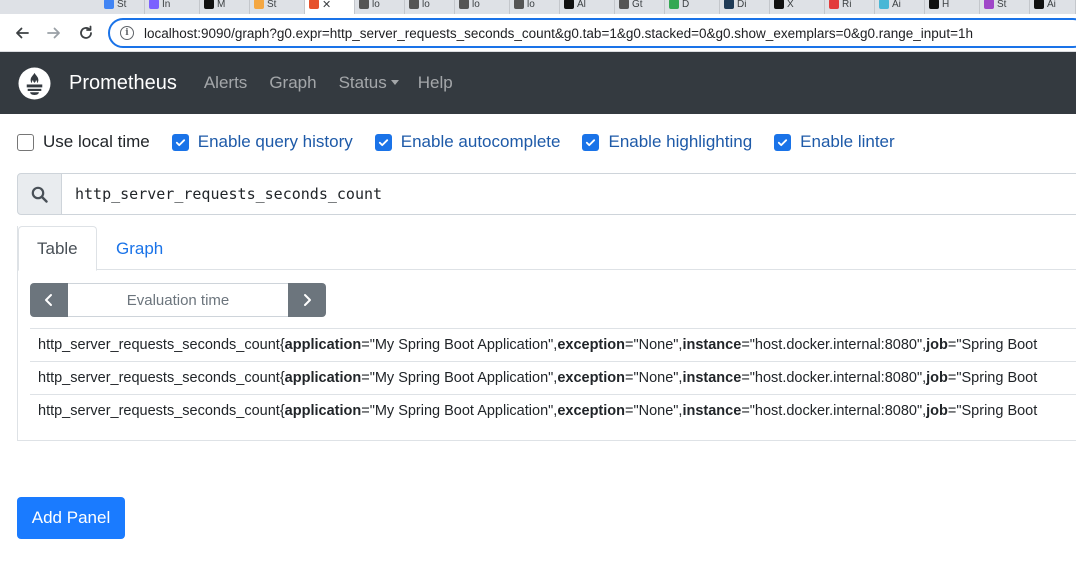 This screenshot has width=1076, height=565. I want to click on browser-tab: Al, so click(587, 7).